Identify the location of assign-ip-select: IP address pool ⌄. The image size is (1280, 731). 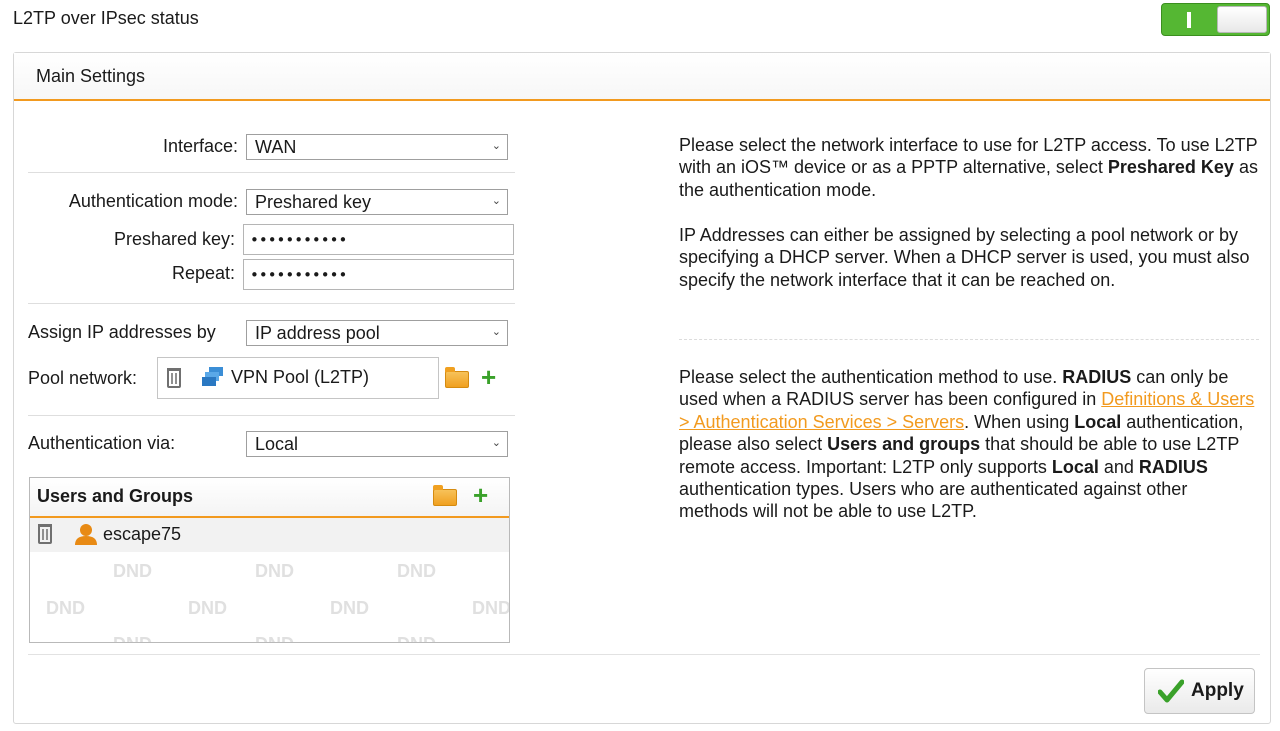
(377, 333).